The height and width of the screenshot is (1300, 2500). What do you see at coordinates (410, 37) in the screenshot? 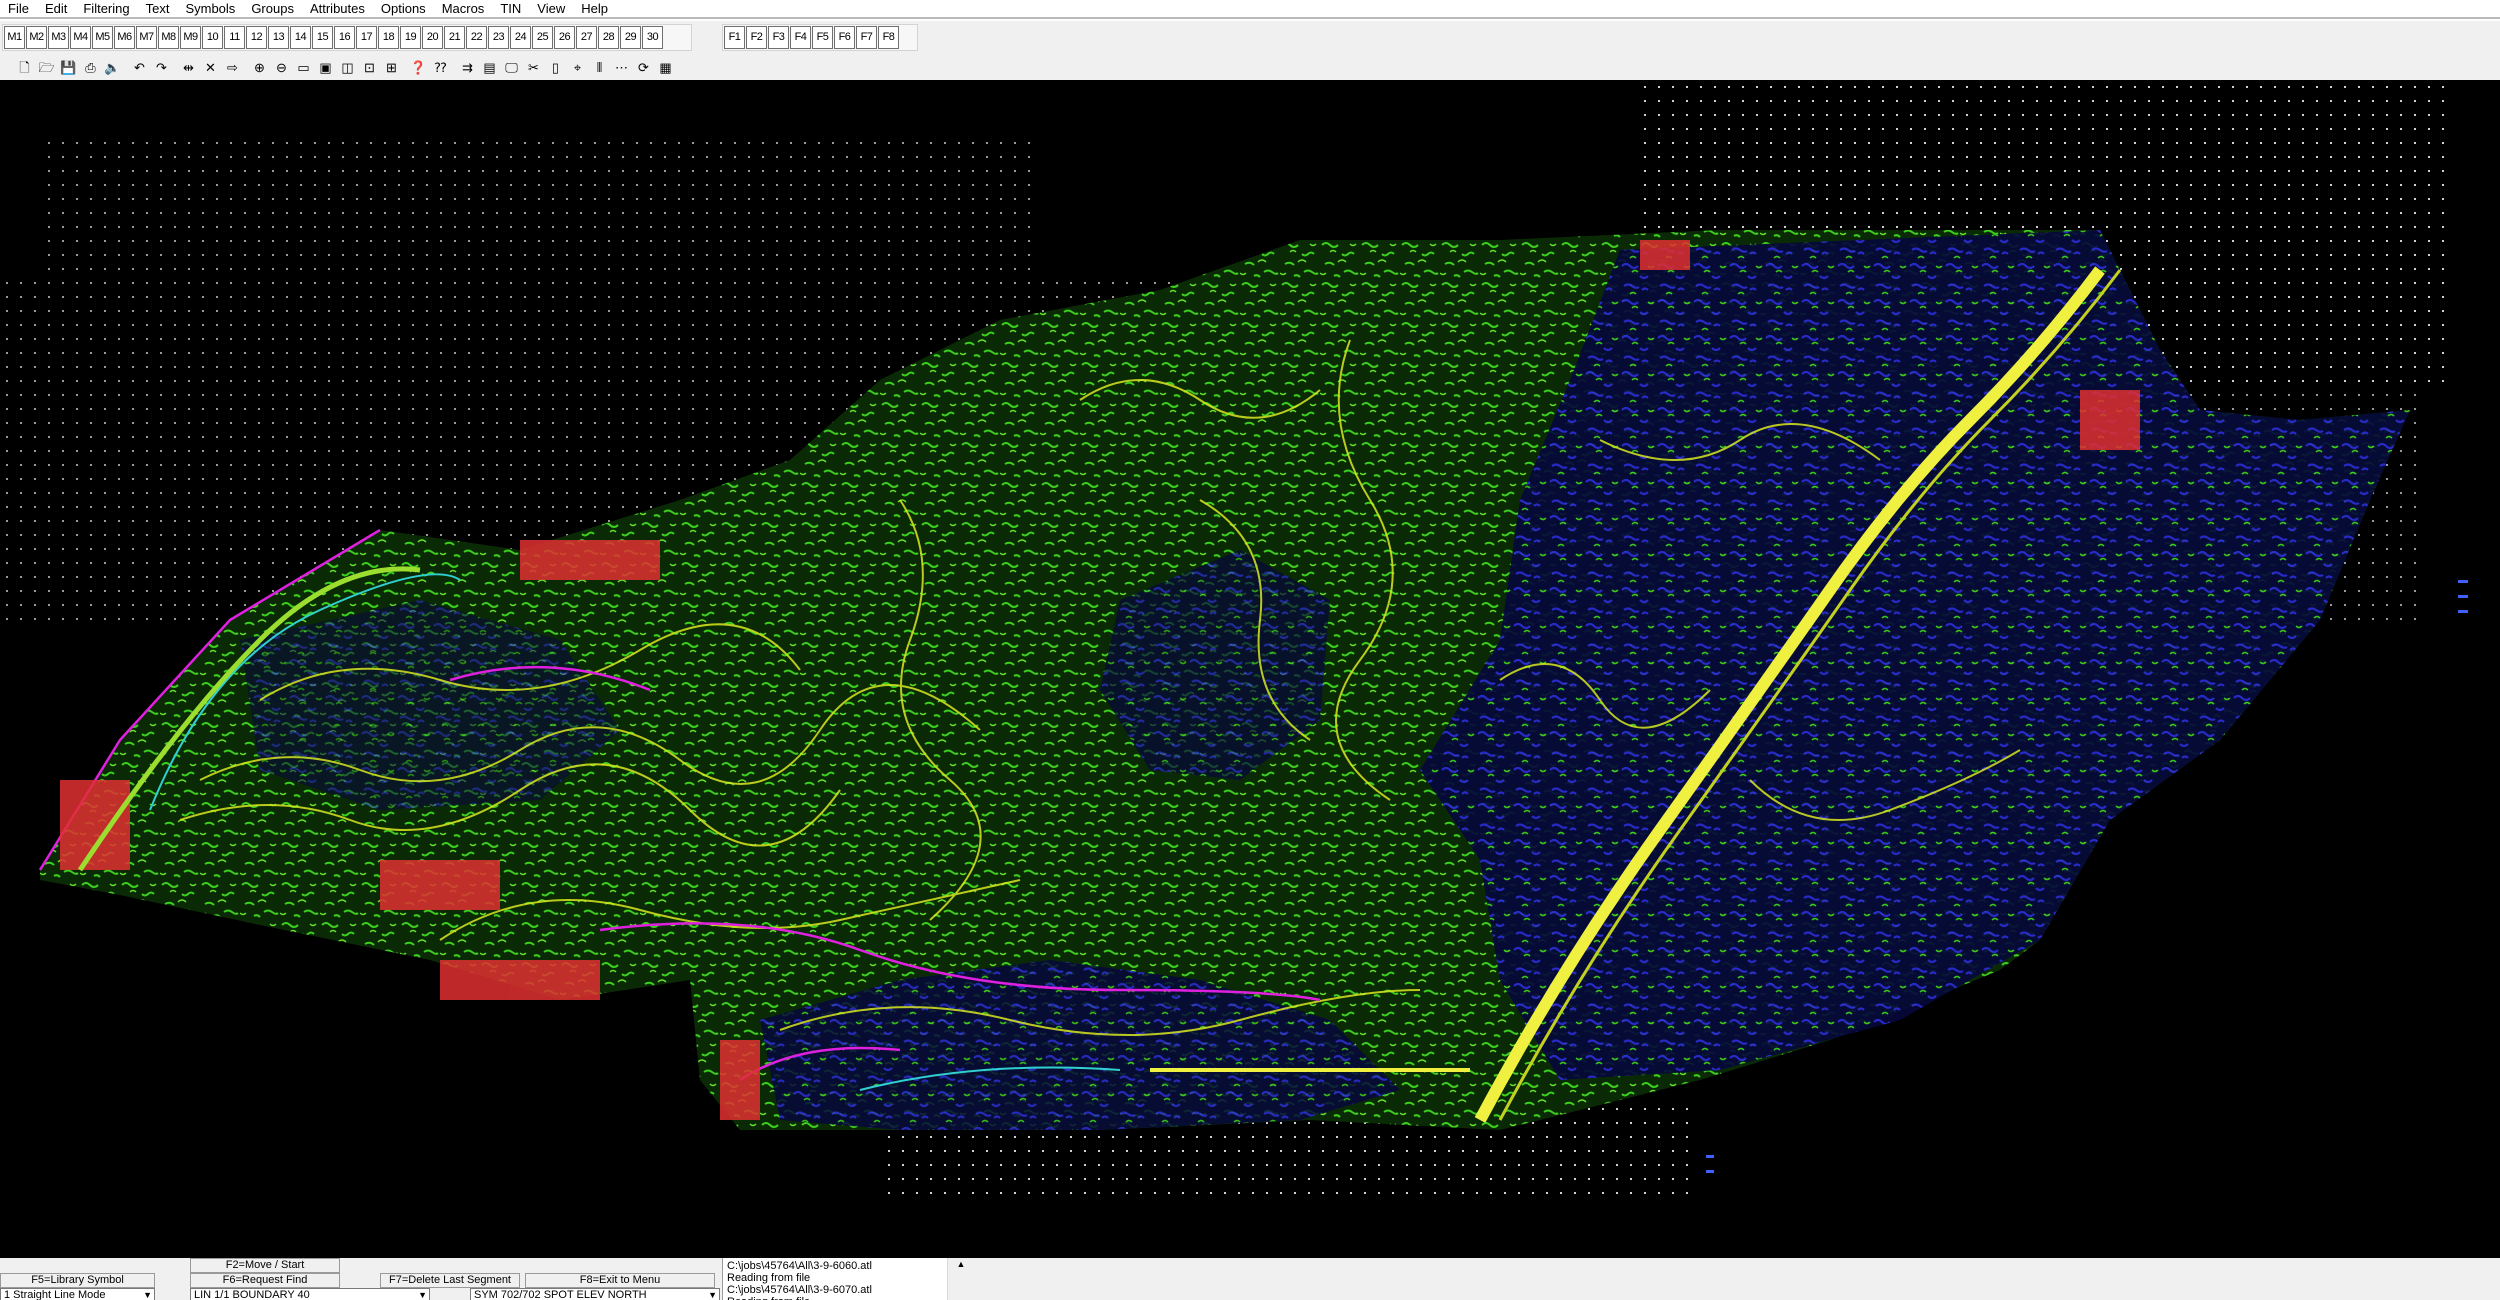
I see `macro-key-19: 19` at bounding box center [410, 37].